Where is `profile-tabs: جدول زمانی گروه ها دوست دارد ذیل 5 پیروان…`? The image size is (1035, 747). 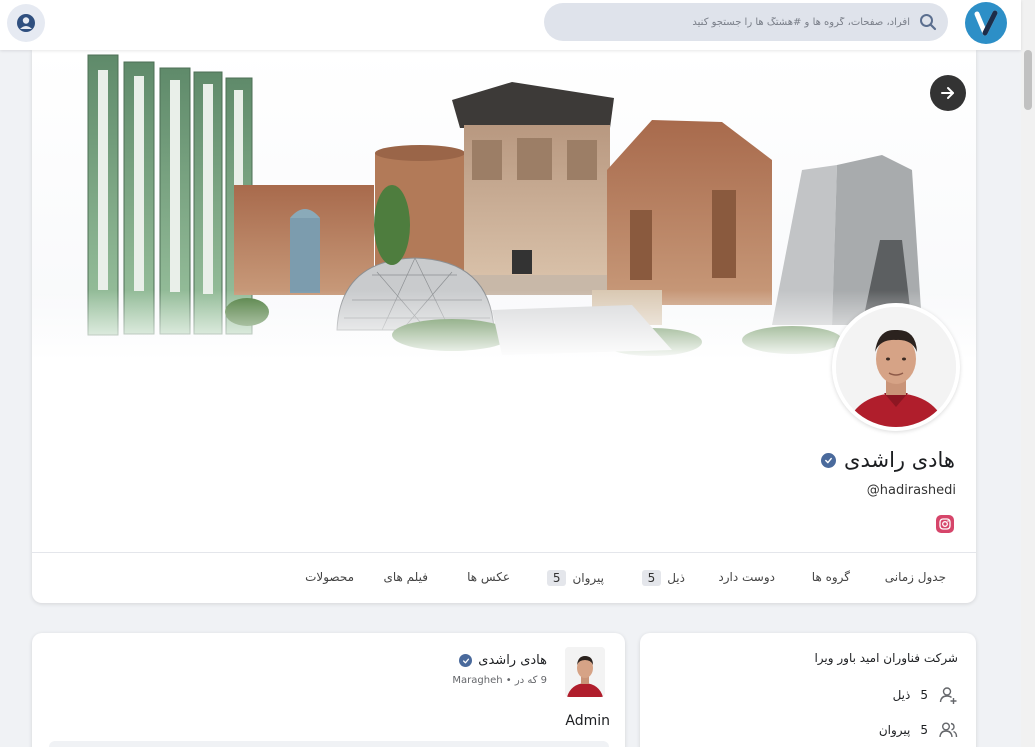 profile-tabs: جدول زمانی گروه ها دوست دارد ذیل 5 پیروان… is located at coordinates (504, 578).